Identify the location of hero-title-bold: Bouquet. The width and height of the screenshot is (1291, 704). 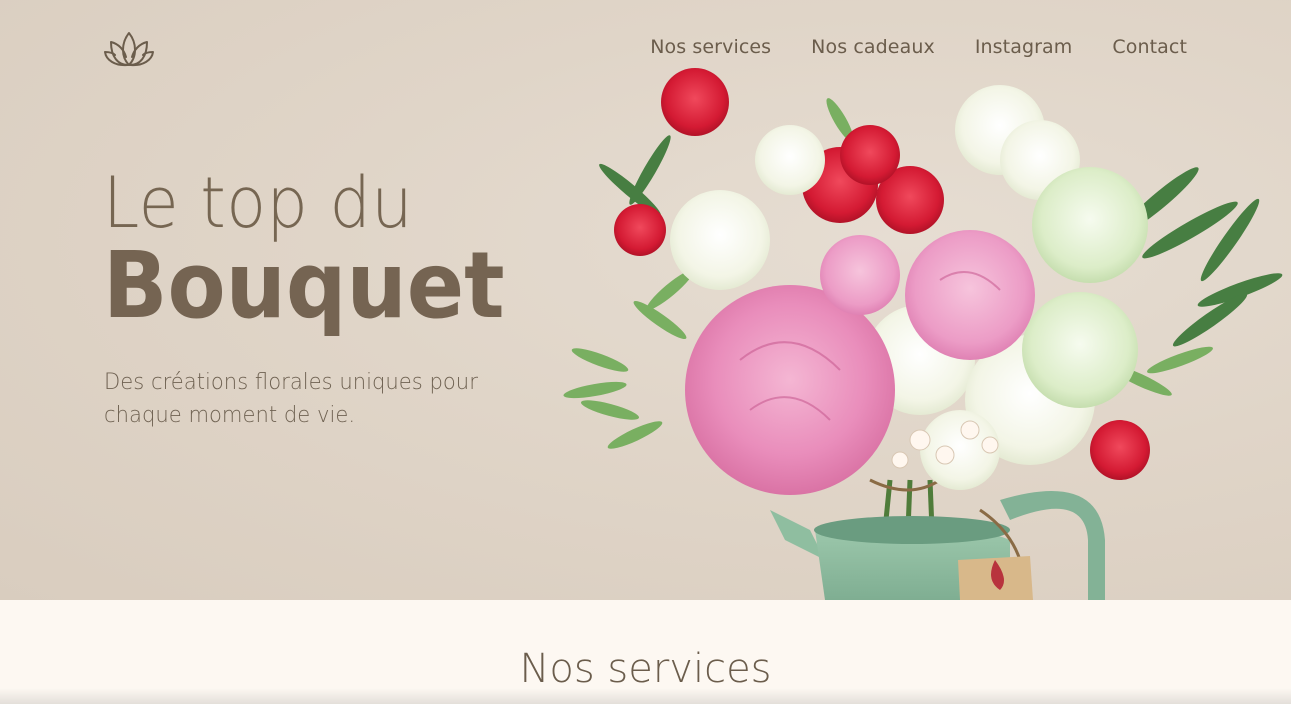
(304, 285).